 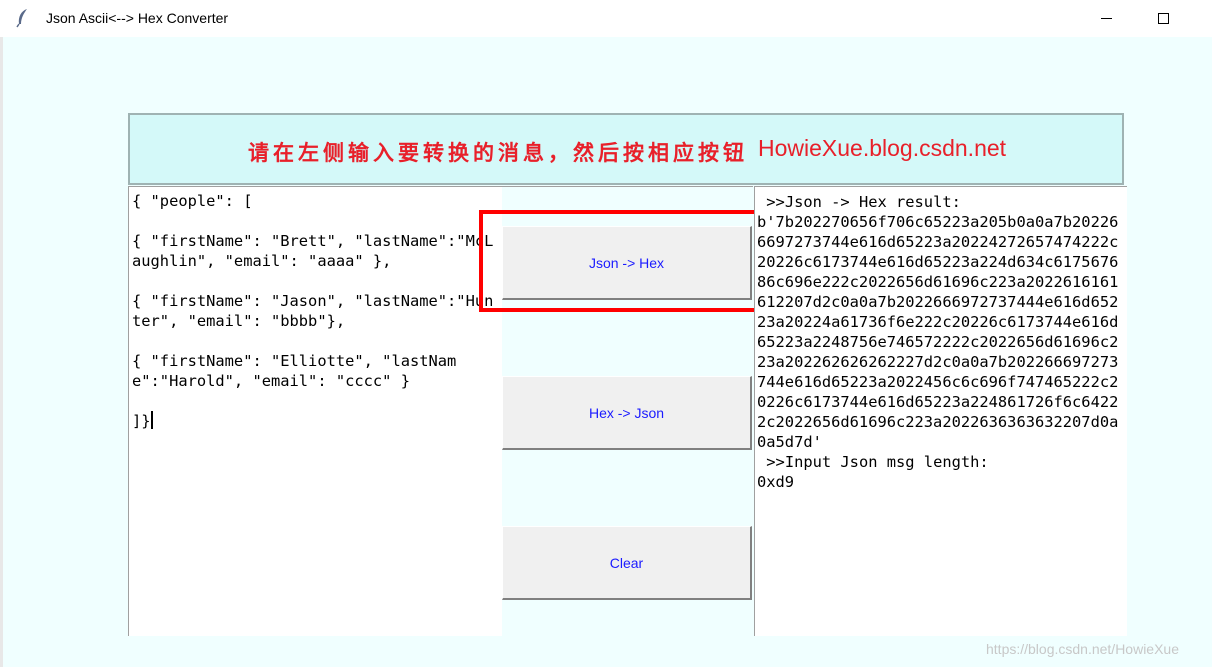 I want to click on clear-button: Clear, so click(x=627, y=563).